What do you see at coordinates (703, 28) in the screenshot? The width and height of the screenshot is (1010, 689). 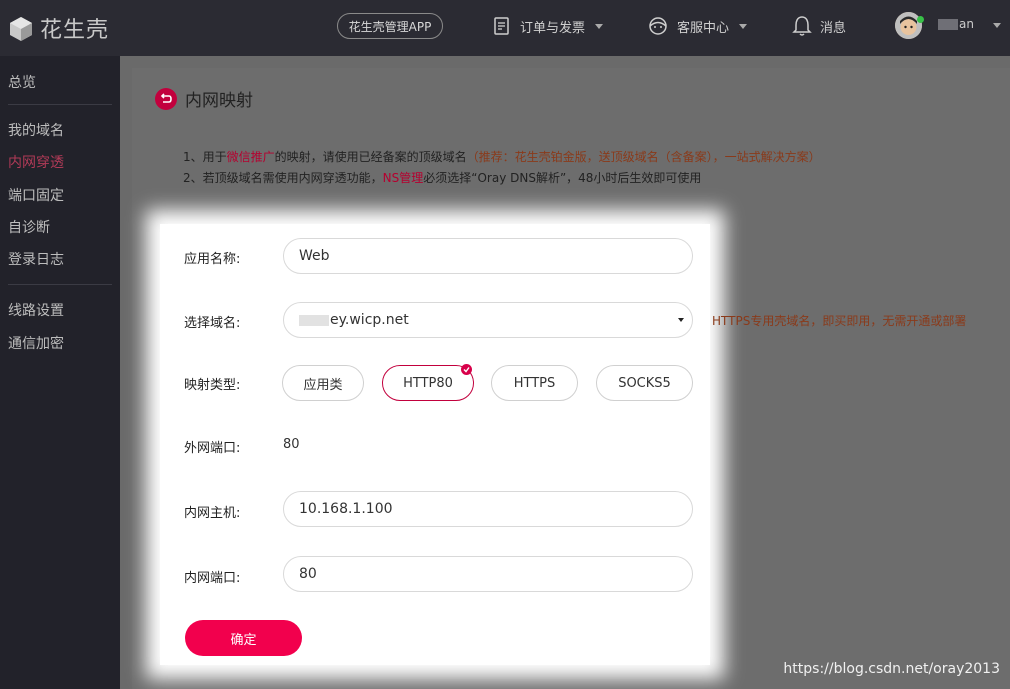 I see `nav-support-label: 客服中心` at bounding box center [703, 28].